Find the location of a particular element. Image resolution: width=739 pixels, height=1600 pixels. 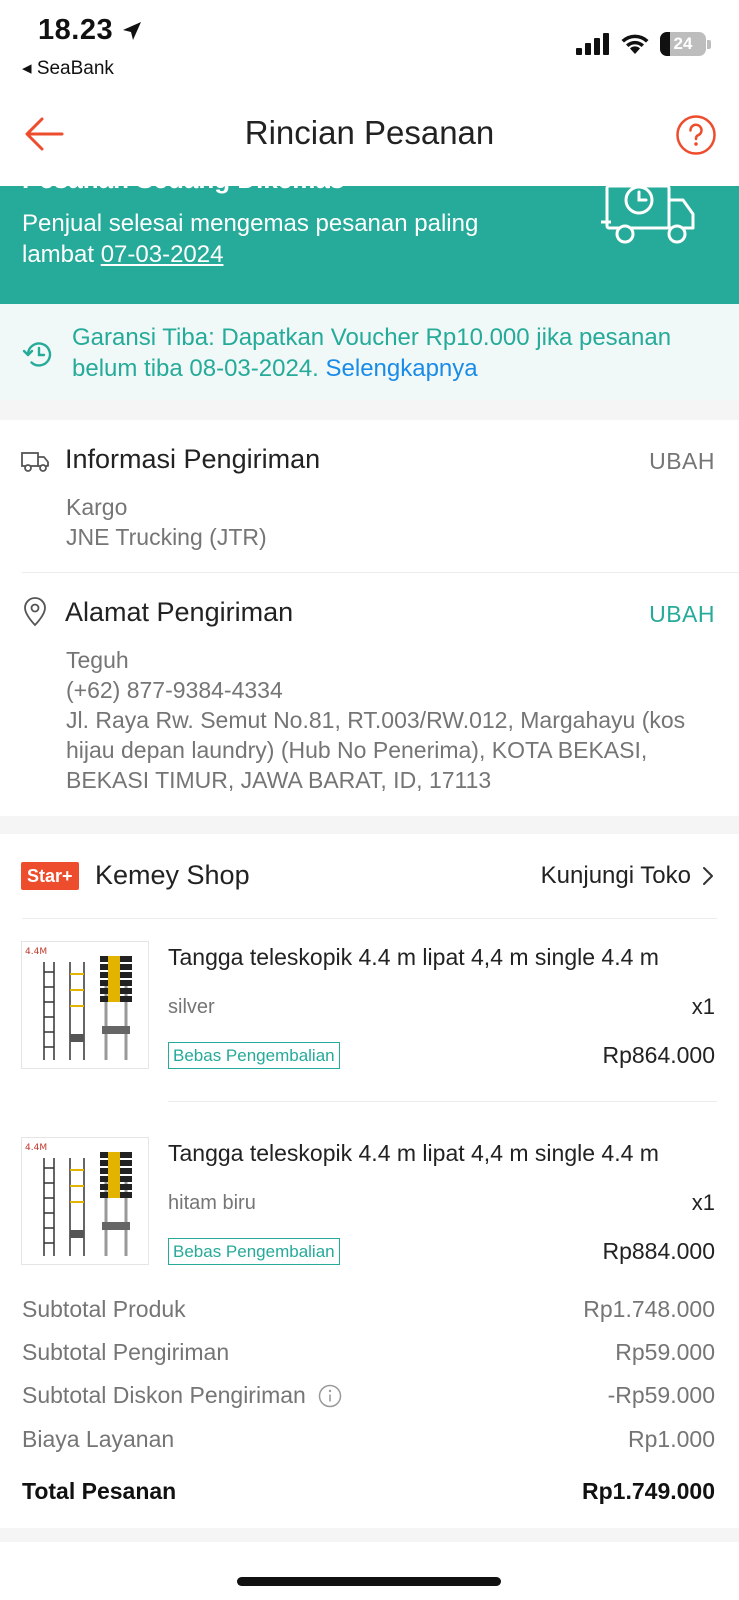

shipping-info-change-button: UBAH is located at coordinates (682, 461).